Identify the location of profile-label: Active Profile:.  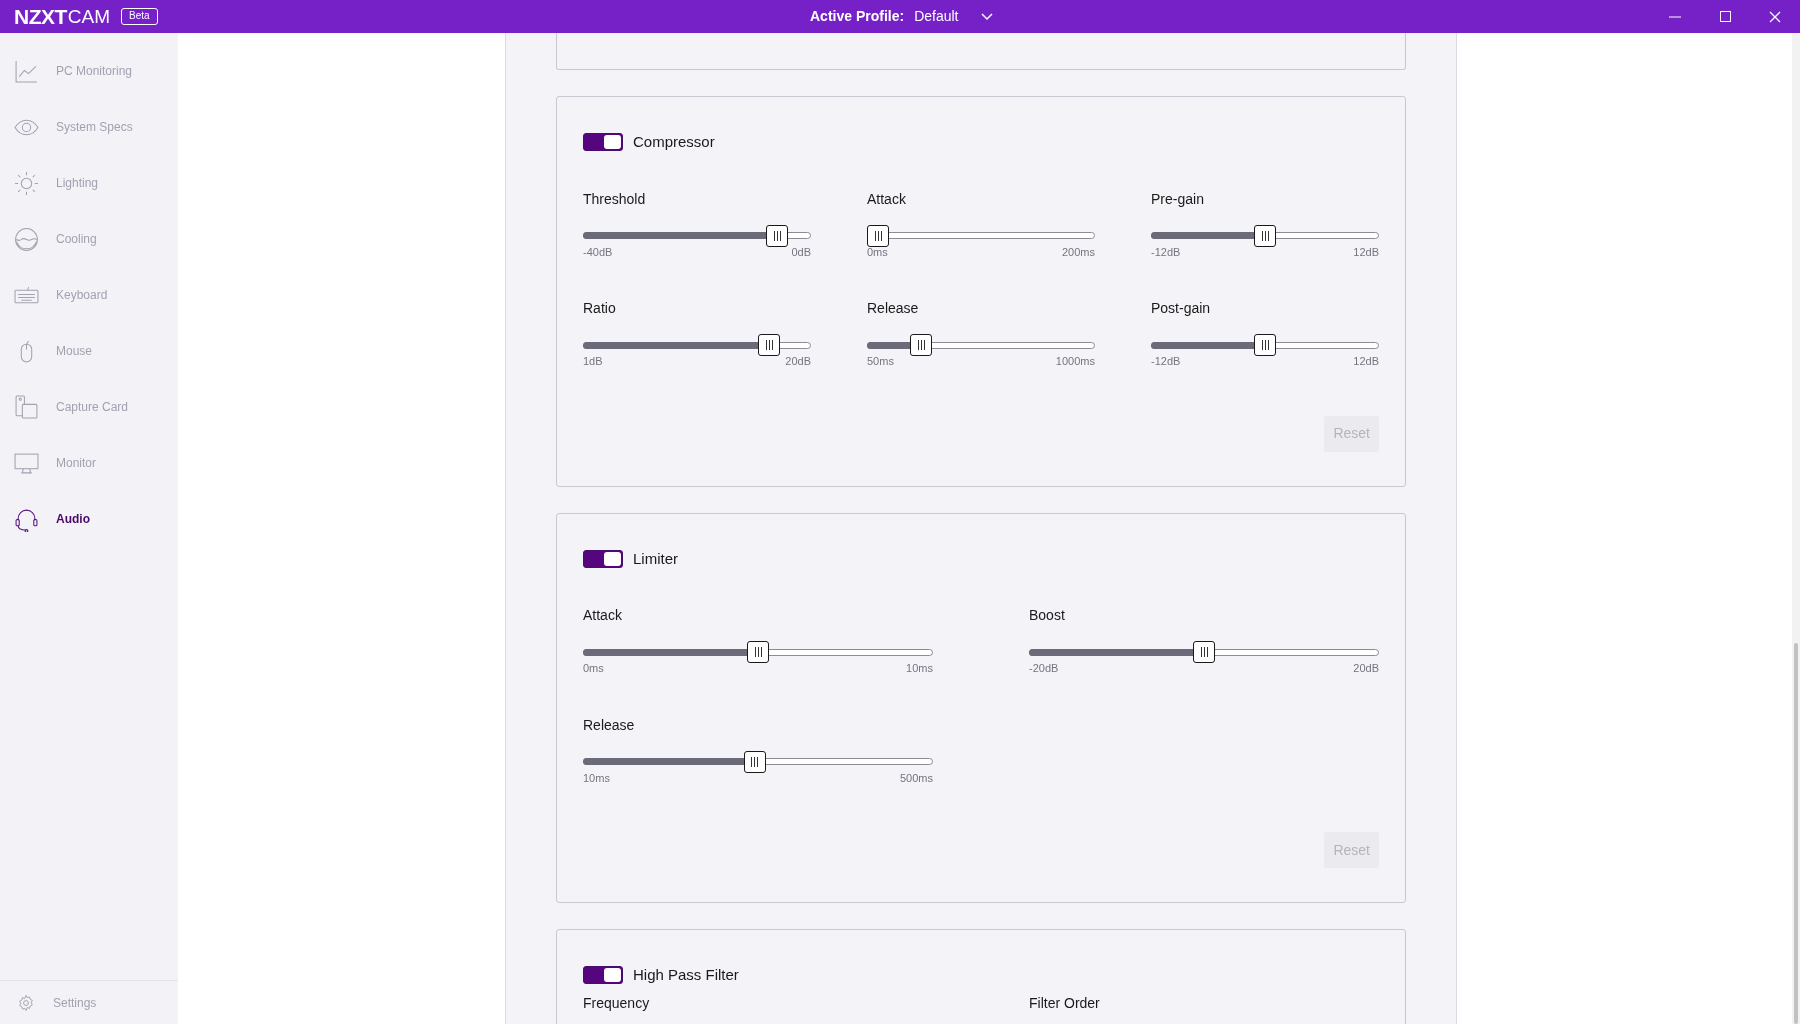
(857, 16).